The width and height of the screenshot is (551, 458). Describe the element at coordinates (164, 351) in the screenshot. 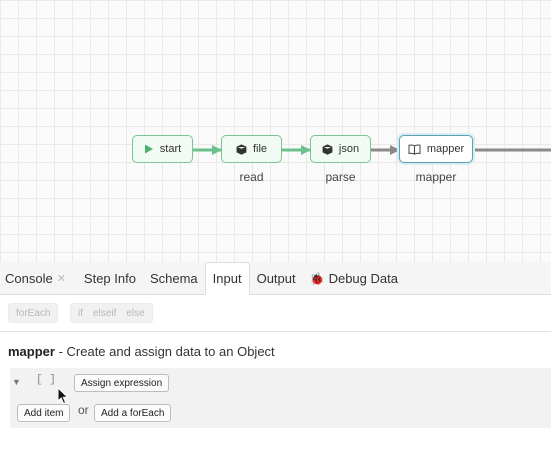

I see `mapper-description: - Create and assign data to an Object` at that location.